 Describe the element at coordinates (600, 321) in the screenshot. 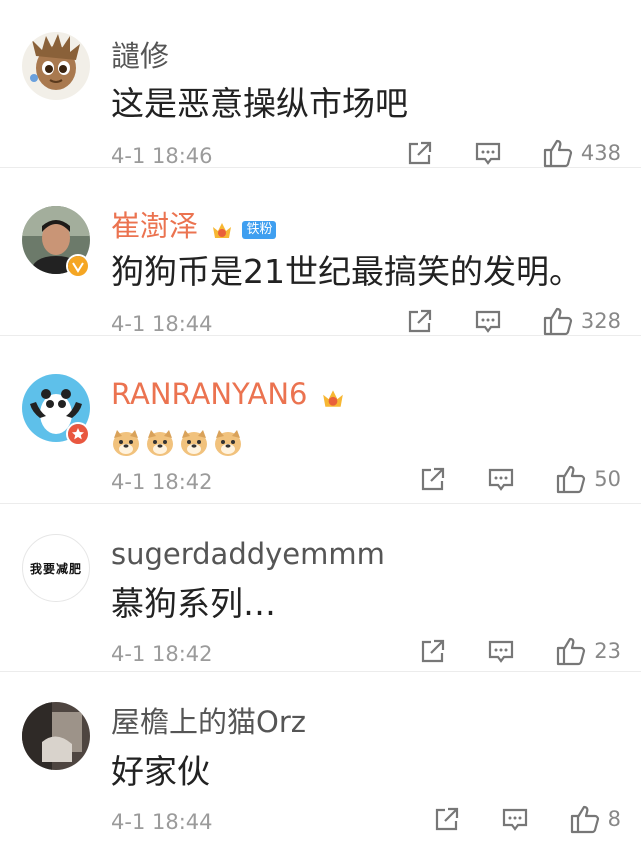

I see `like-count: 328` at that location.